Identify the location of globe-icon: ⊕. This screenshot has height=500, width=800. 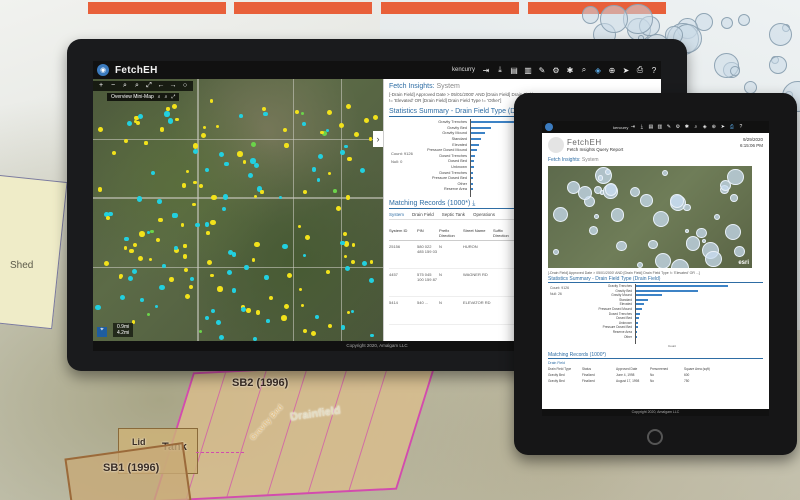
(713, 127).